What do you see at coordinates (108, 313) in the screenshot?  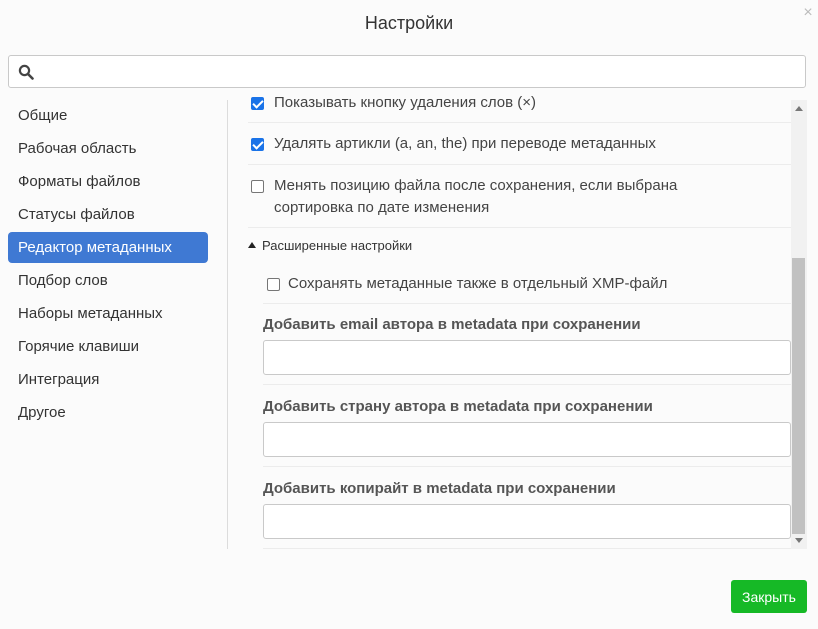 I see `sidebar-item-metadata-sets: Наборы метаданных` at bounding box center [108, 313].